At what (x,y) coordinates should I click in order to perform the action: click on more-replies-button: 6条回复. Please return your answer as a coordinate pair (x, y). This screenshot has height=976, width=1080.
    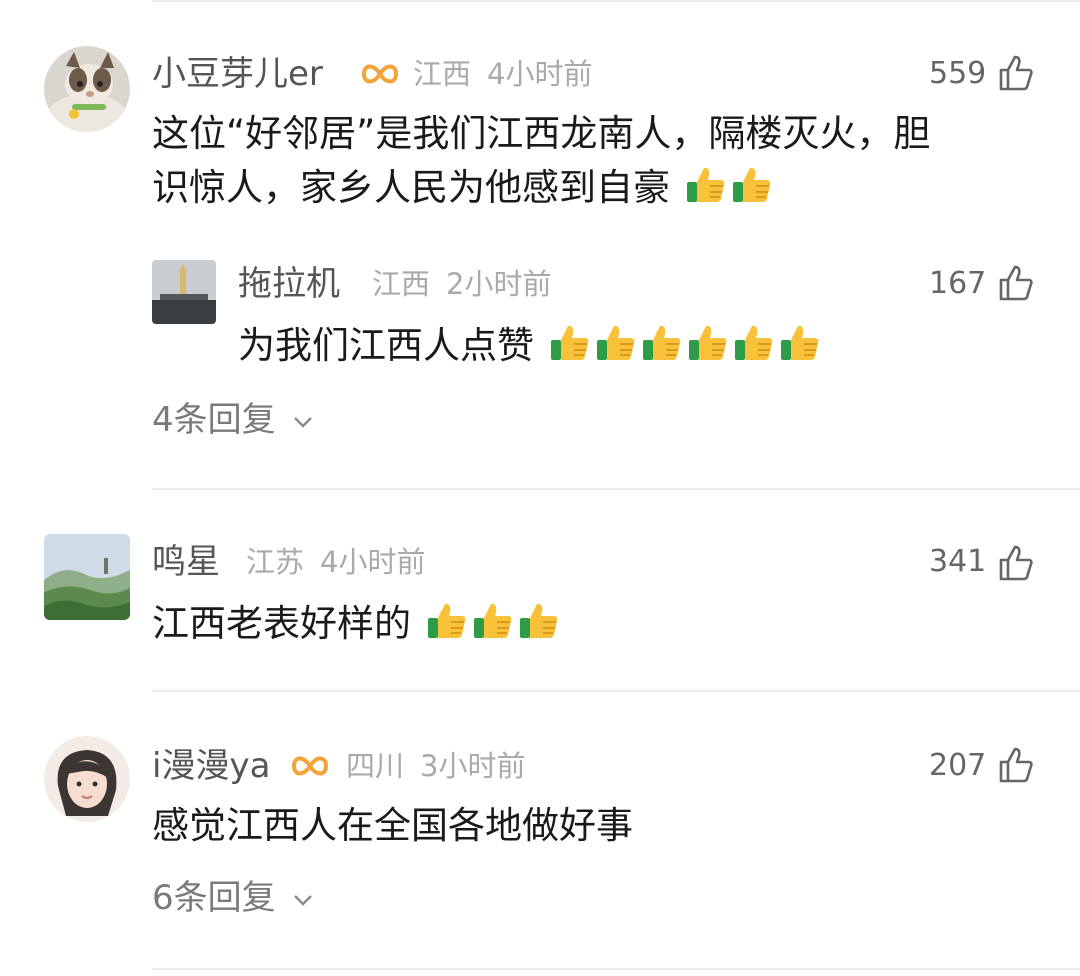
    Looking at the image, I should click on (234, 898).